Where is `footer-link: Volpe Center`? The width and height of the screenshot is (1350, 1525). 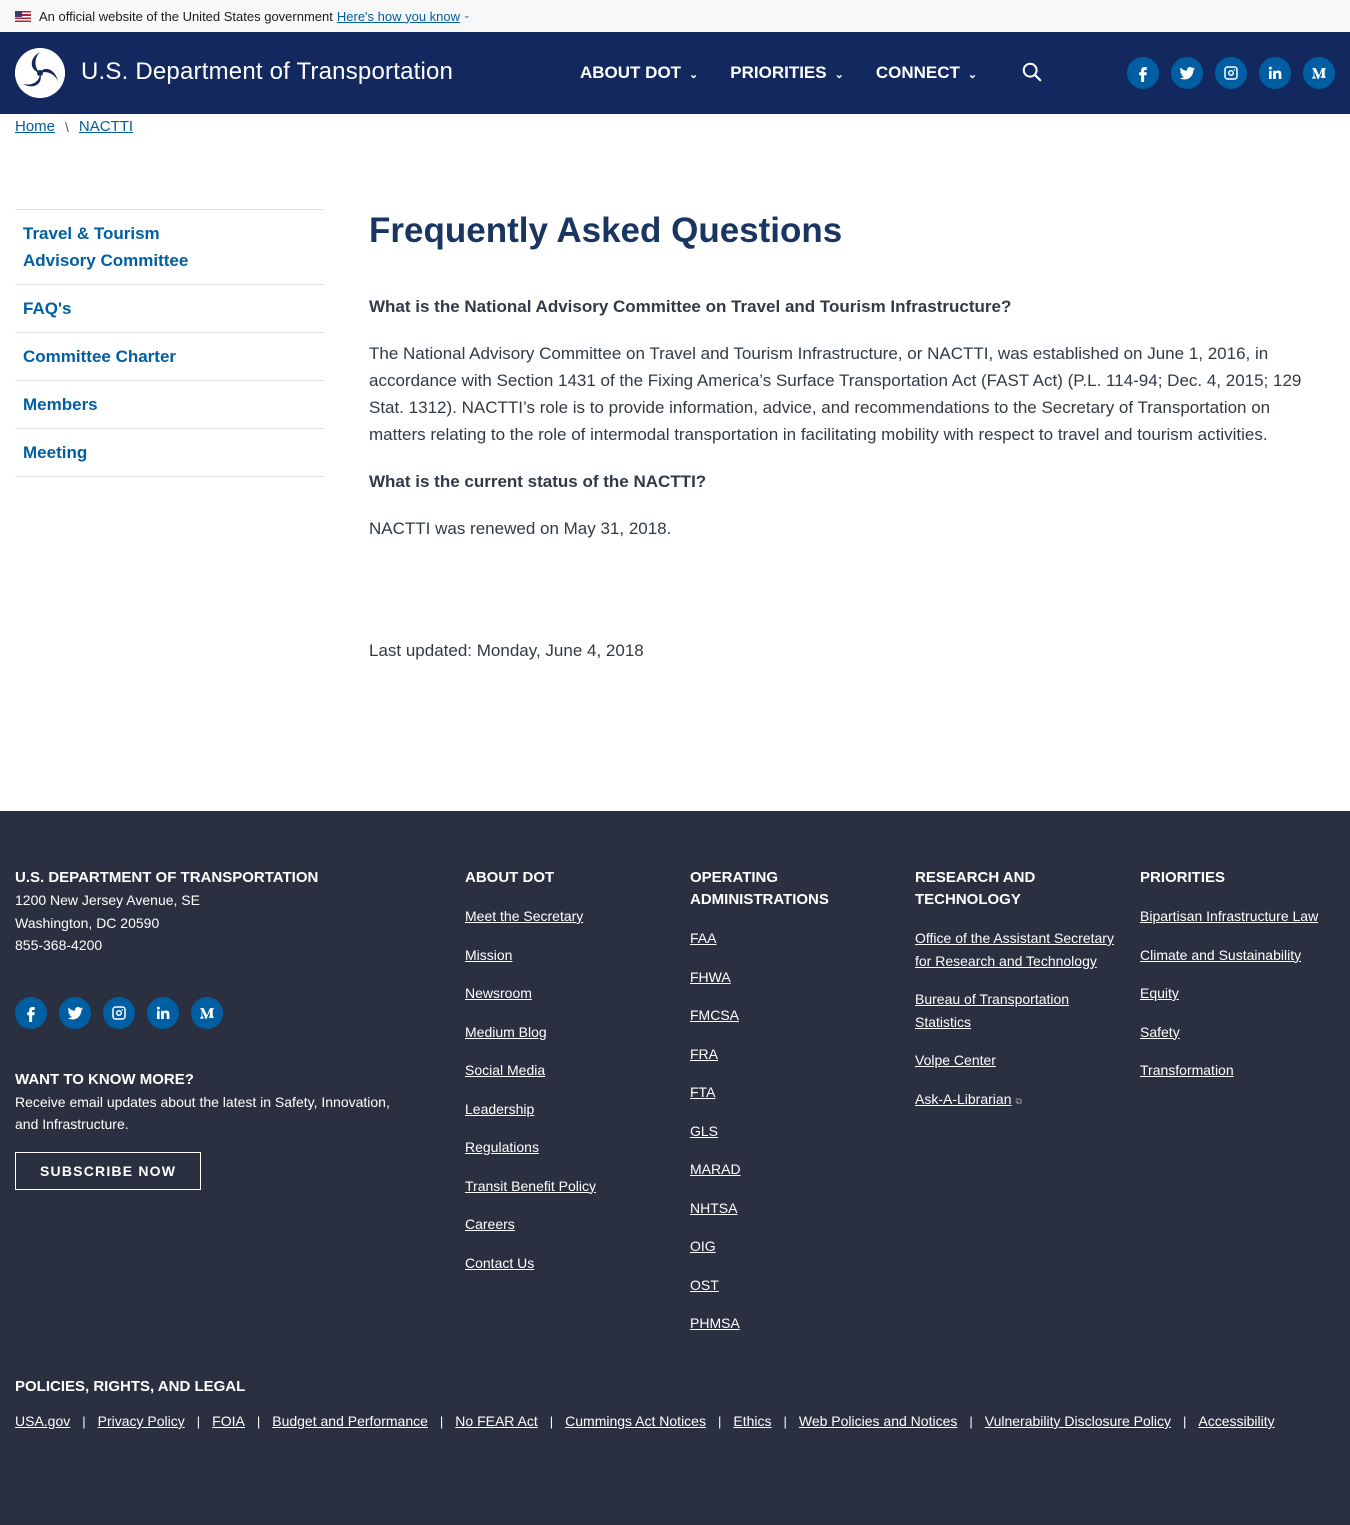 footer-link: Volpe Center is located at coordinates (955, 1060).